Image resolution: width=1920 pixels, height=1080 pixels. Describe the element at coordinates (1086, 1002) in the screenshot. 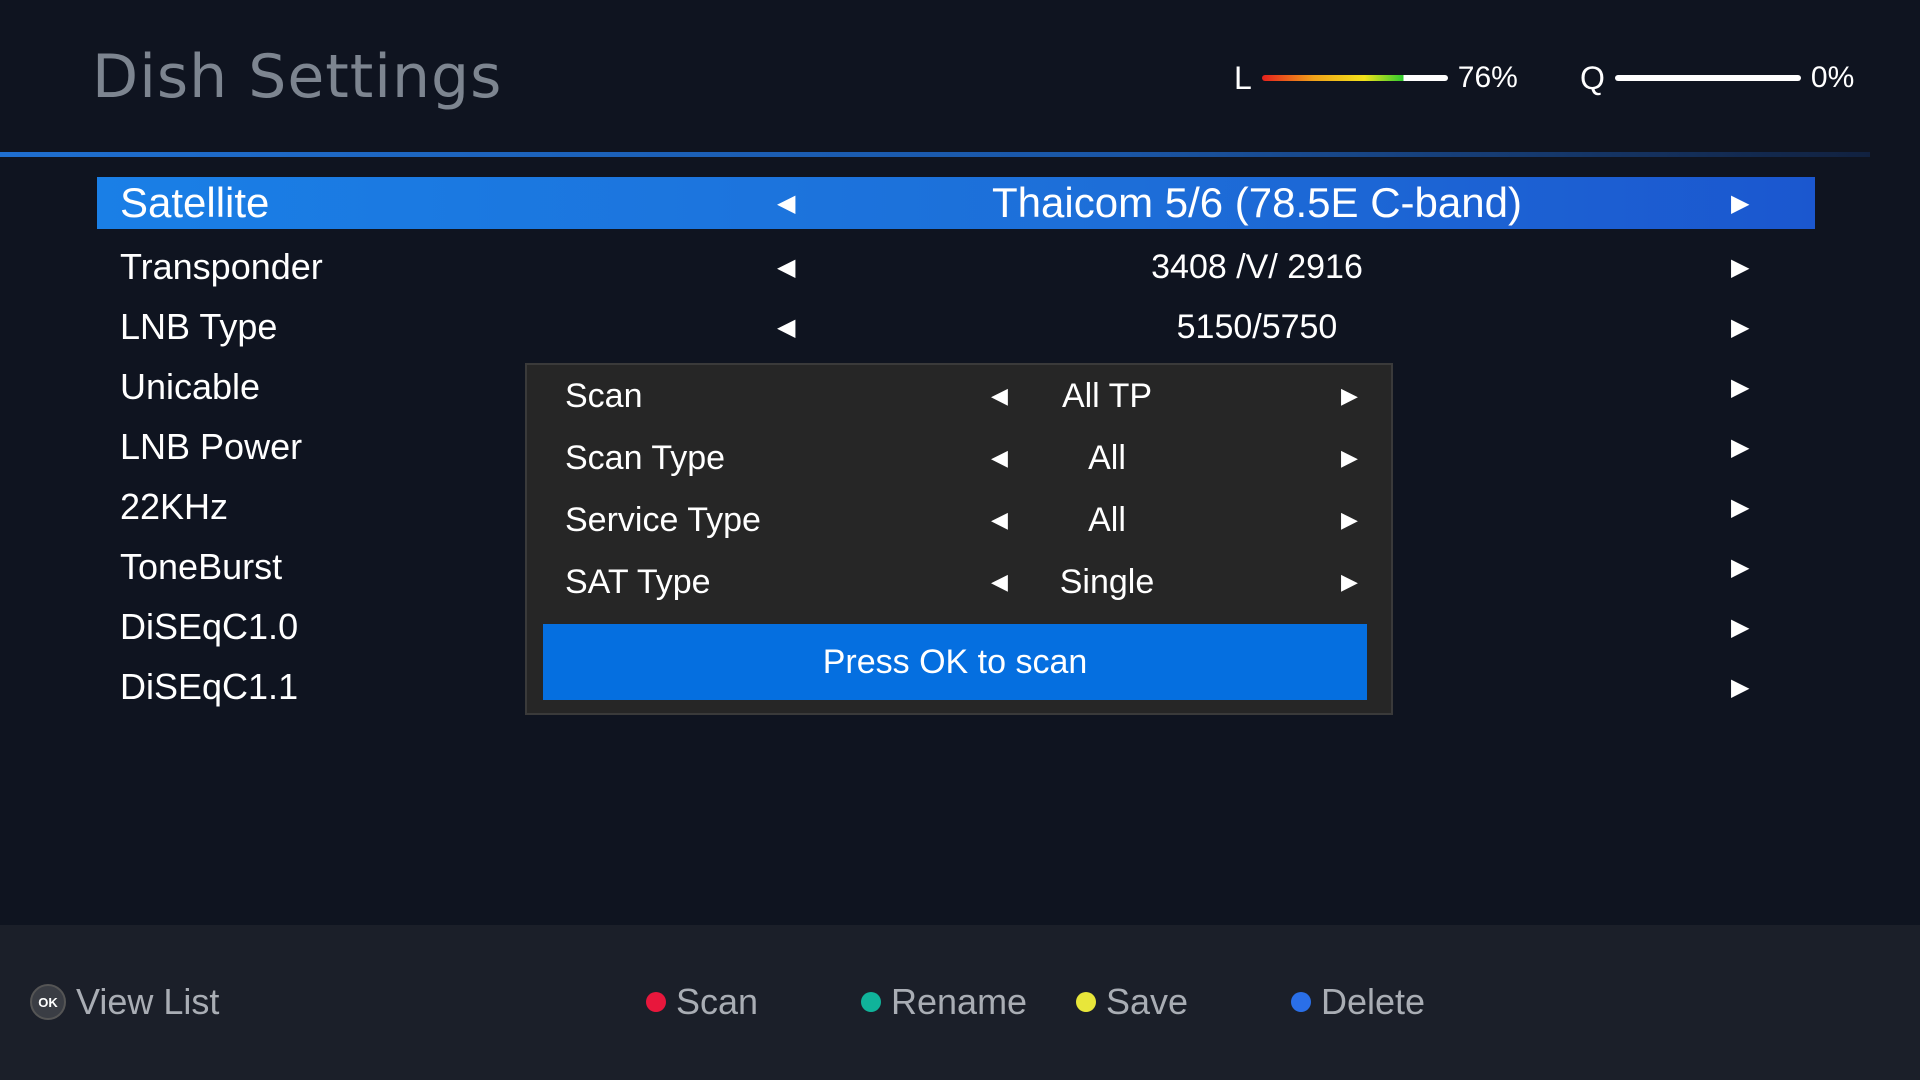

I see `yellow-dot-icon` at that location.